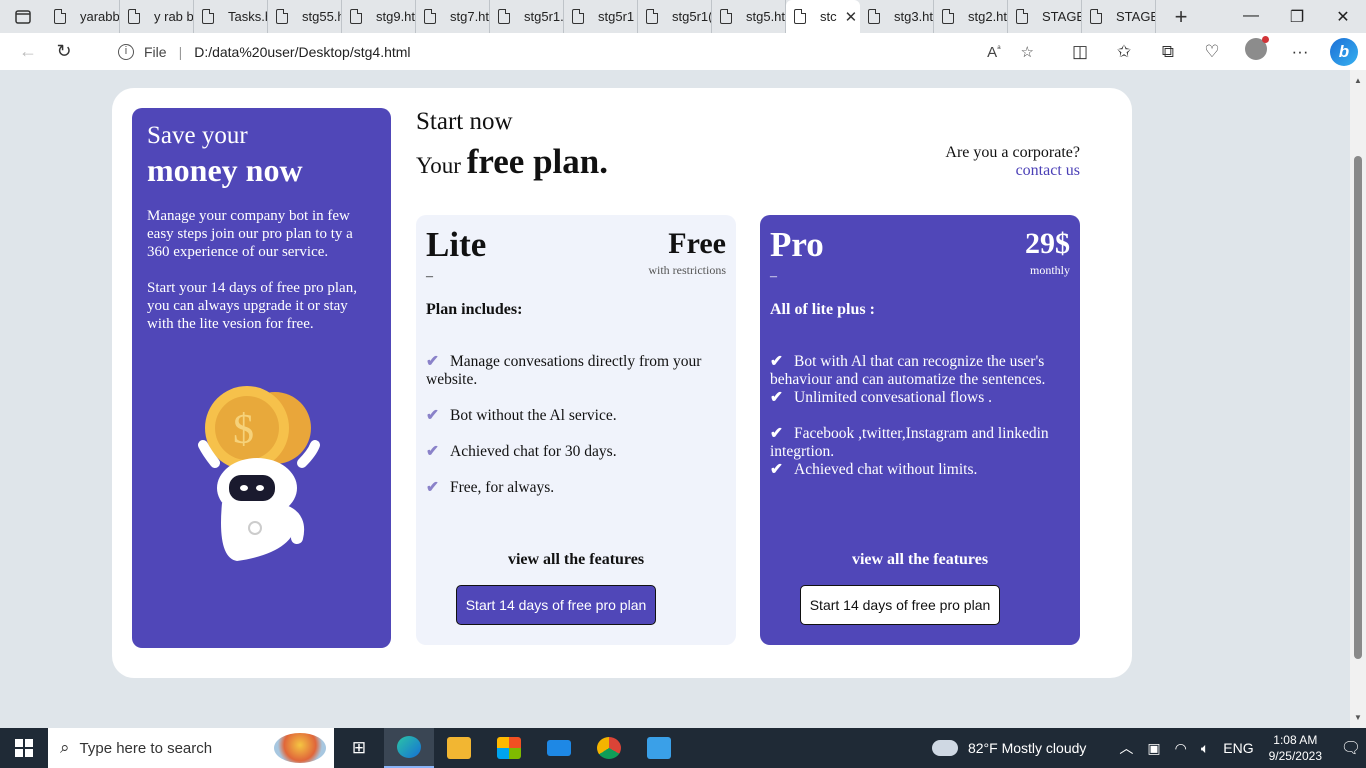 The height and width of the screenshot is (768, 1366). Describe the element at coordinates (1126, 748) in the screenshot. I see `chevron-up-icon: ︿` at that location.